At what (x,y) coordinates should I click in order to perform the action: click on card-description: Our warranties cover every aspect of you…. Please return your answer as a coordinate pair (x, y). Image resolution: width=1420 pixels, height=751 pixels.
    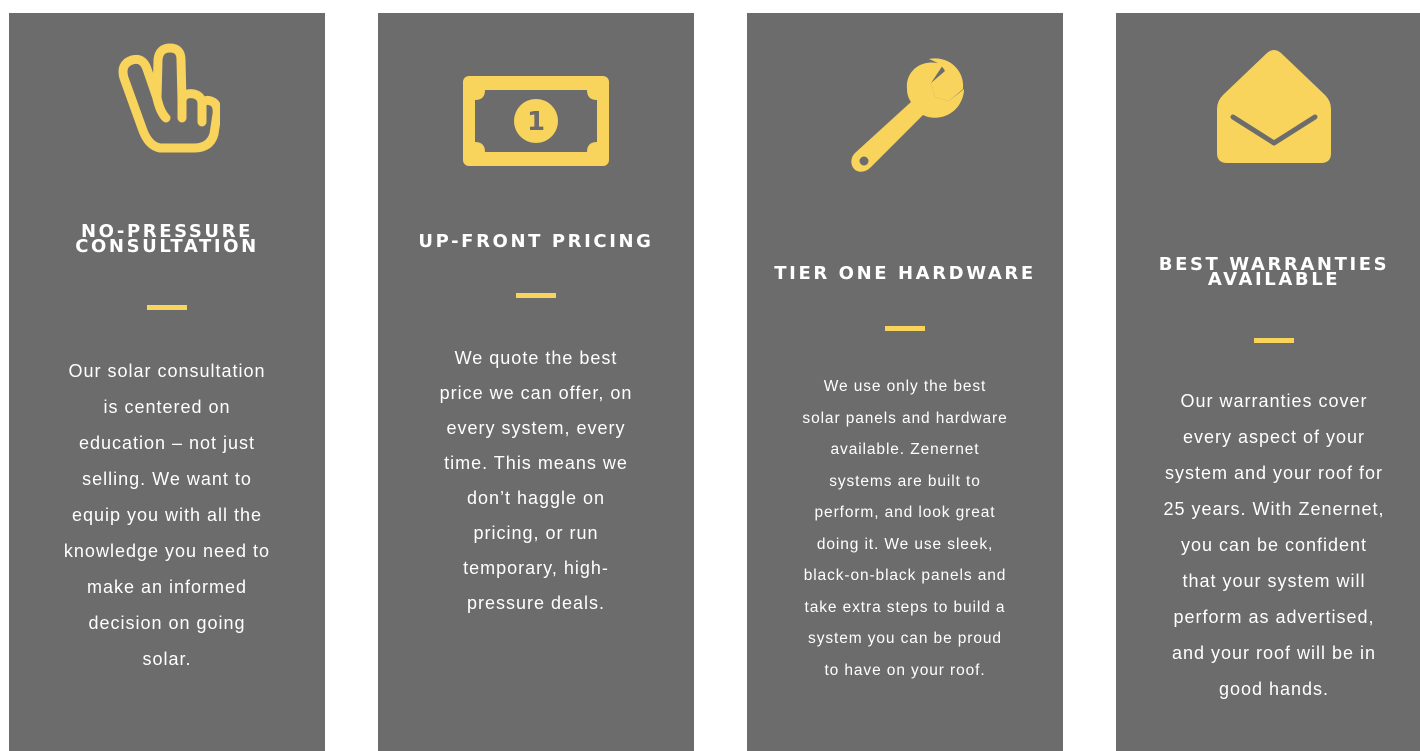
    Looking at the image, I should click on (1274, 545).